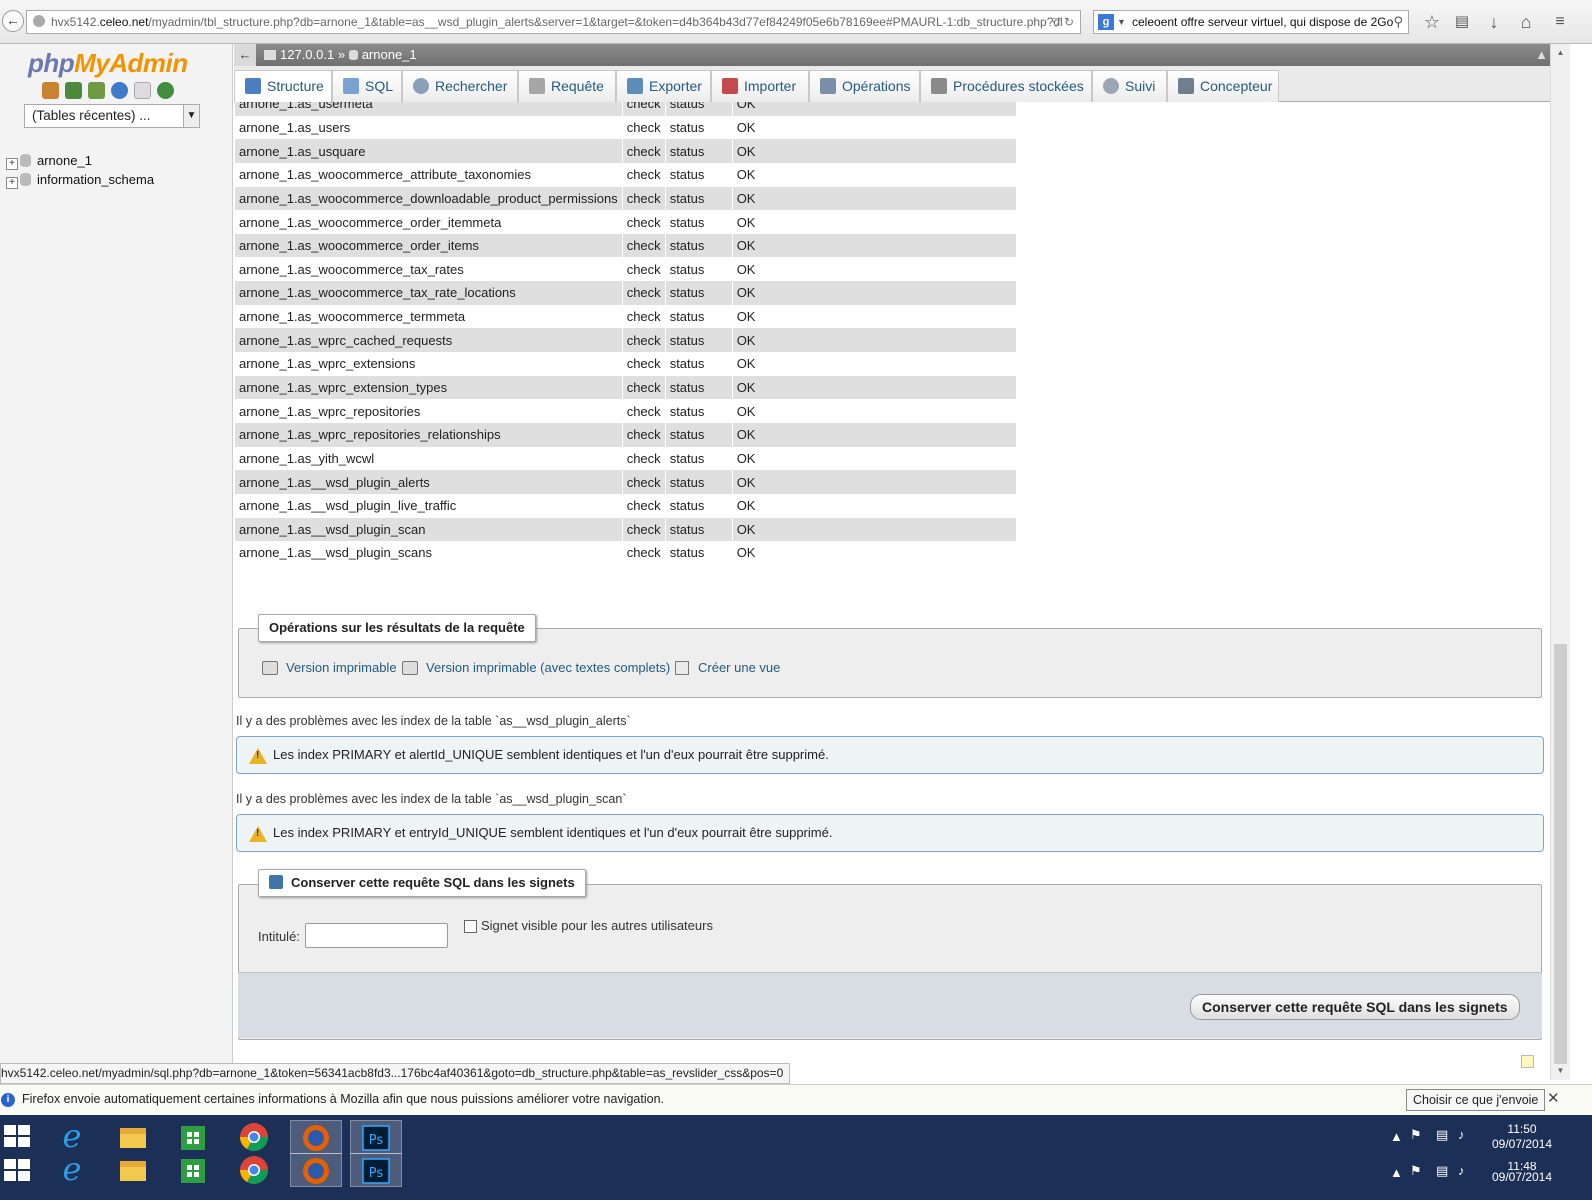  Describe the element at coordinates (876, 86) in the screenshot. I see `tab-label: Opérations` at that location.